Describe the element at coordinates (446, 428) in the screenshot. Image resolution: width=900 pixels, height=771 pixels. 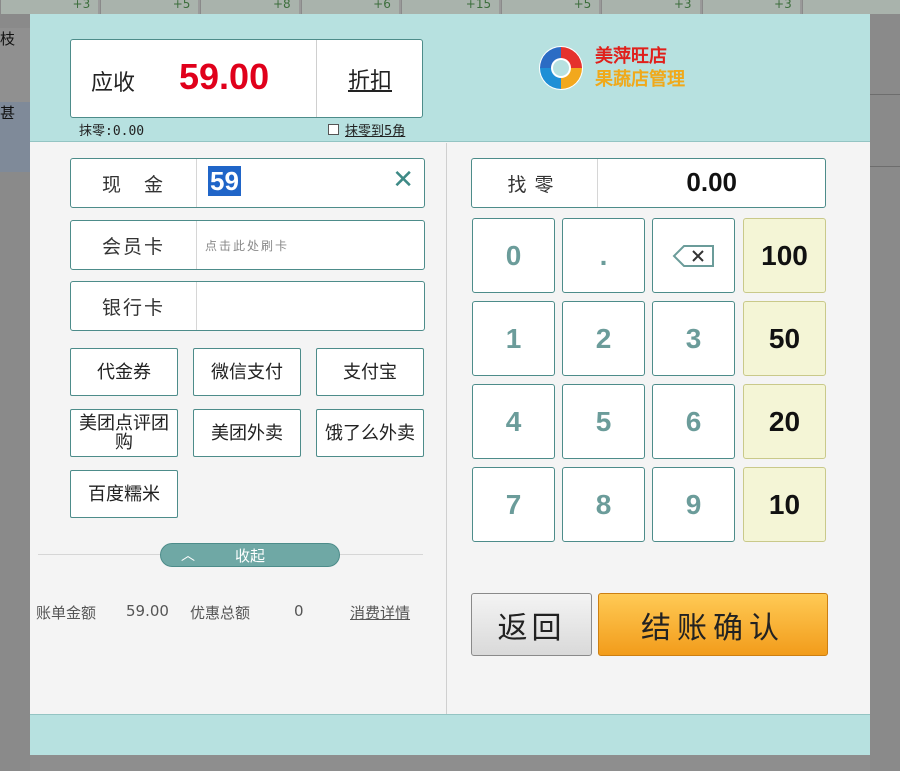
I see `column-divider` at that location.